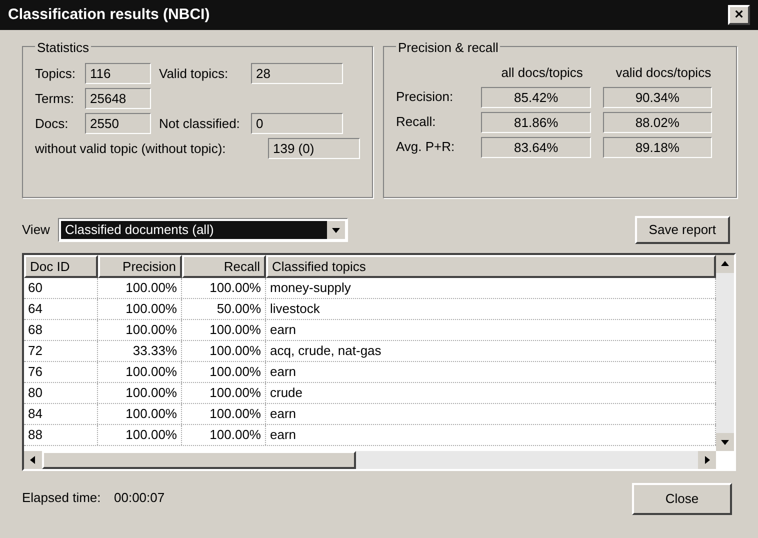  Describe the element at coordinates (118, 73) in the screenshot. I see `value-field: 116` at that location.